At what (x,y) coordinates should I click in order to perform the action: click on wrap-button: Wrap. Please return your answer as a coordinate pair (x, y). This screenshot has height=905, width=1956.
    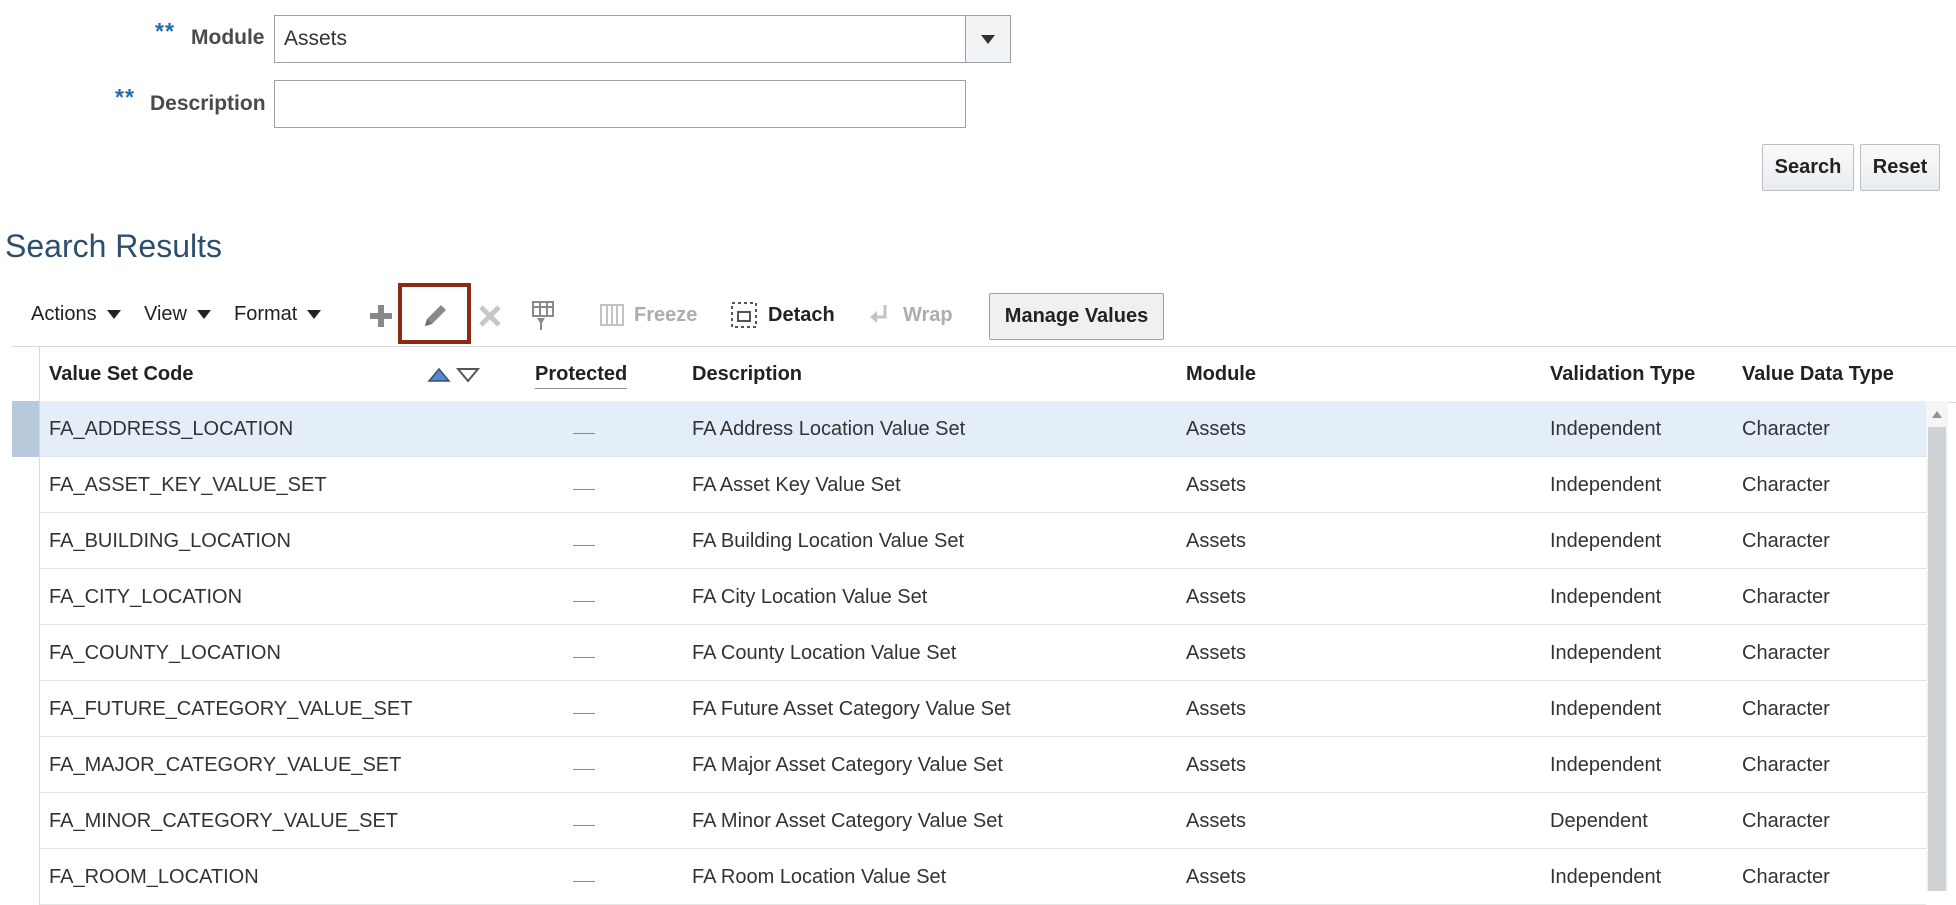
    Looking at the image, I should click on (910, 315).